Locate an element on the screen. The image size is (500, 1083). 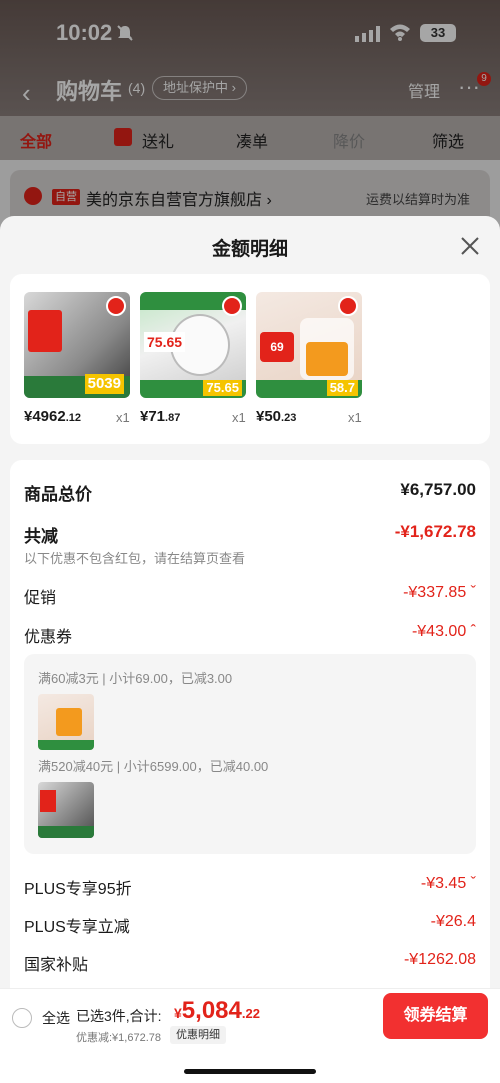
product-item: 75.65 75.65 ¥71.87 x1 is located at coordinates (193, 358).